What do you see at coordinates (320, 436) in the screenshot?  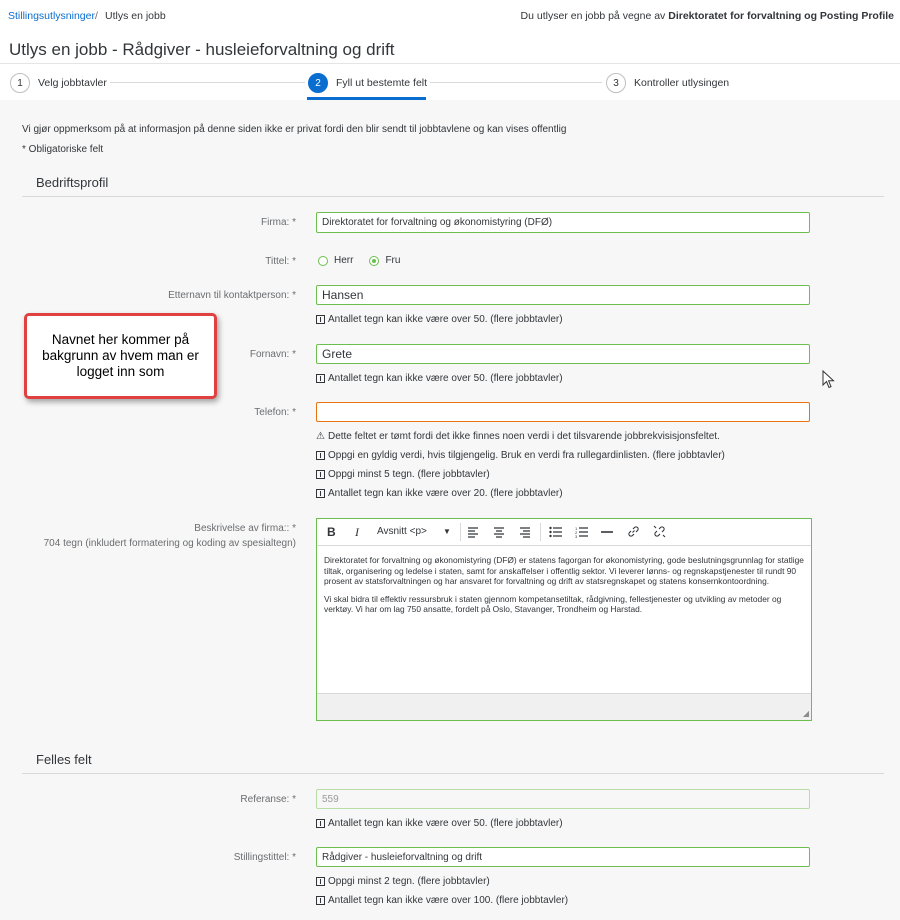 I see `warning-icon: ⚠` at bounding box center [320, 436].